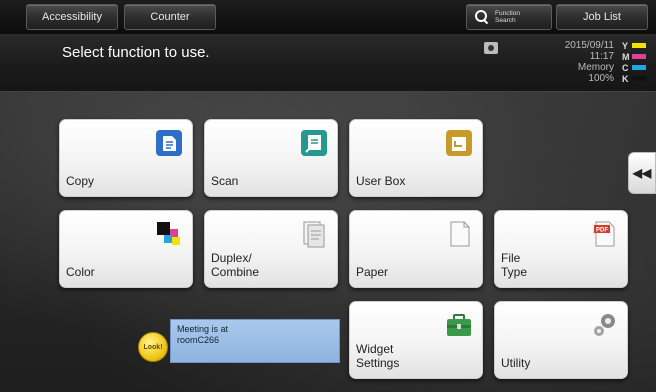 The image size is (656, 392). What do you see at coordinates (271, 158) in the screenshot?
I see `scan-tile: Scan` at bounding box center [271, 158].